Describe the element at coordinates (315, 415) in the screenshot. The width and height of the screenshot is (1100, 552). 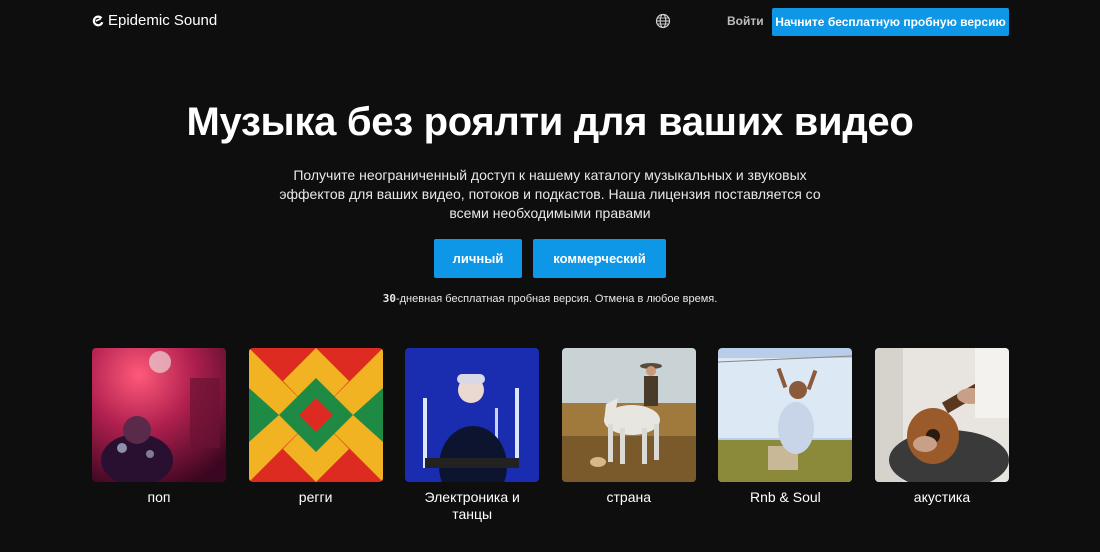
I see `genre-image-reggae` at that location.